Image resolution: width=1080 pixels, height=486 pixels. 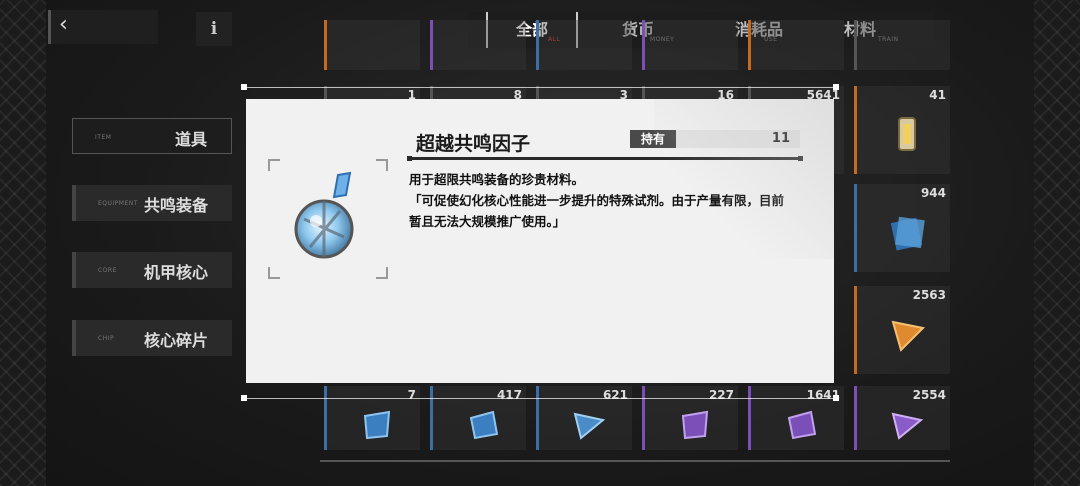 What do you see at coordinates (721, 395) in the screenshot?
I see `item-count: 227` at bounding box center [721, 395].